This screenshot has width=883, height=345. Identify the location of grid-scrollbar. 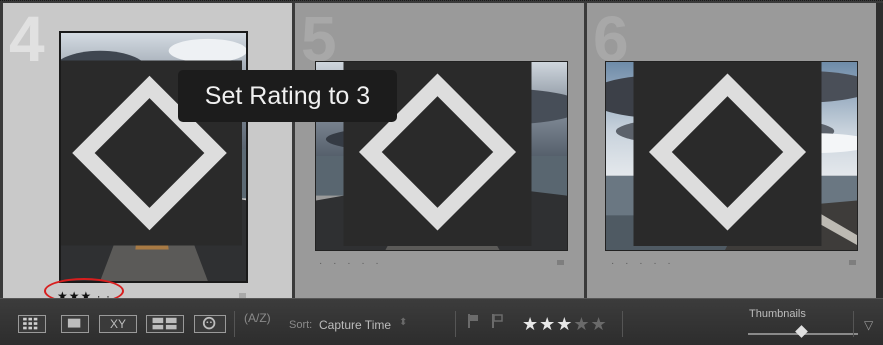
(879, 151).